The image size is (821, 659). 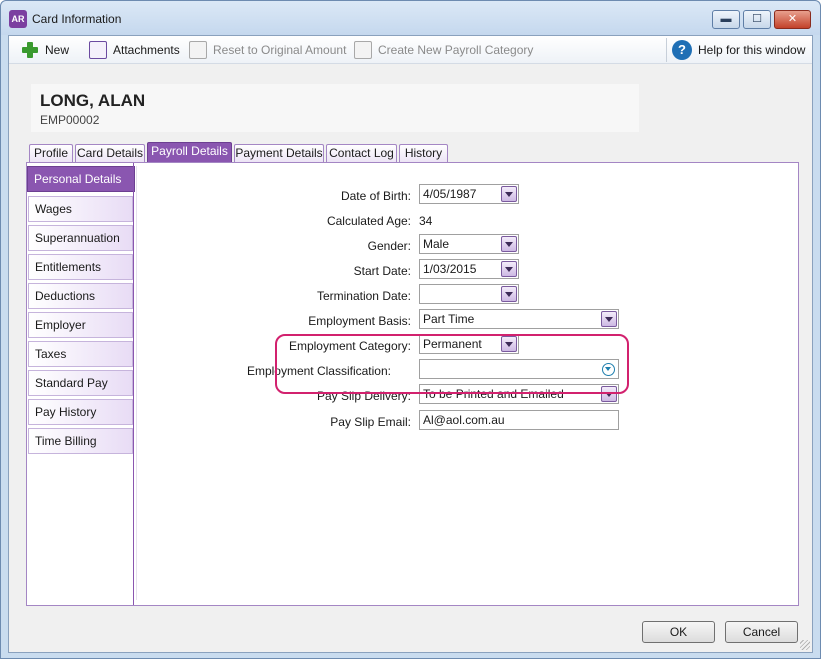 What do you see at coordinates (77, 19) in the screenshot?
I see `window-title: Card Information` at bounding box center [77, 19].